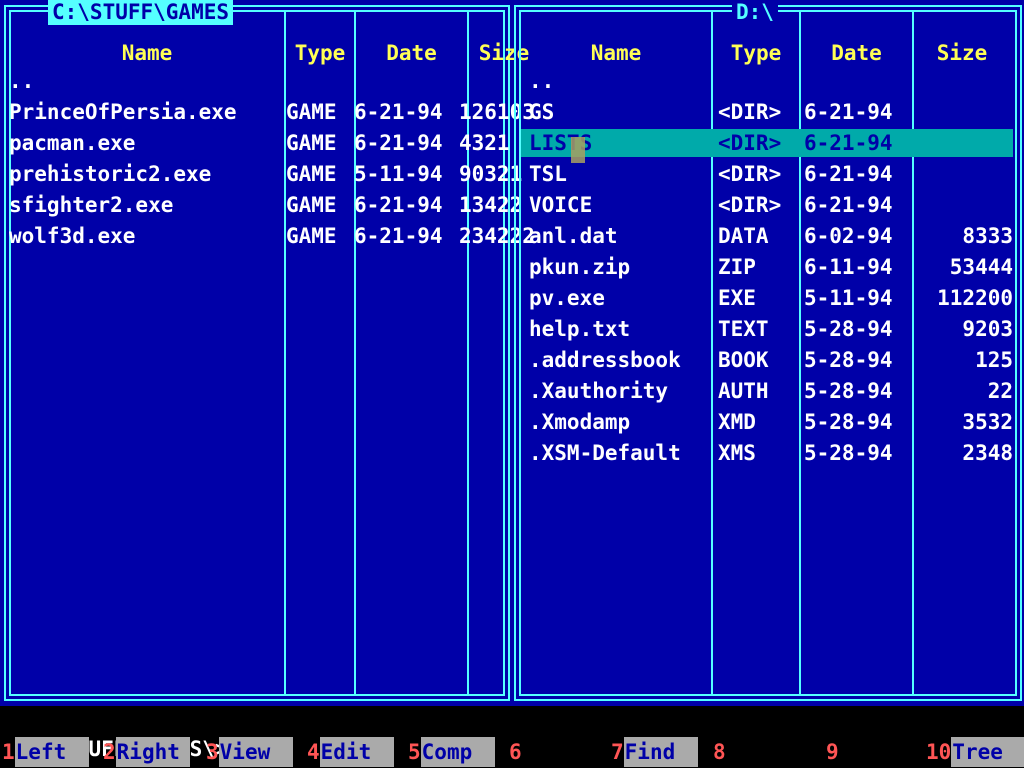 This screenshot has width=1024, height=768. What do you see at coordinates (552, 752) in the screenshot?
I see `fkey-6: 6` at bounding box center [552, 752].